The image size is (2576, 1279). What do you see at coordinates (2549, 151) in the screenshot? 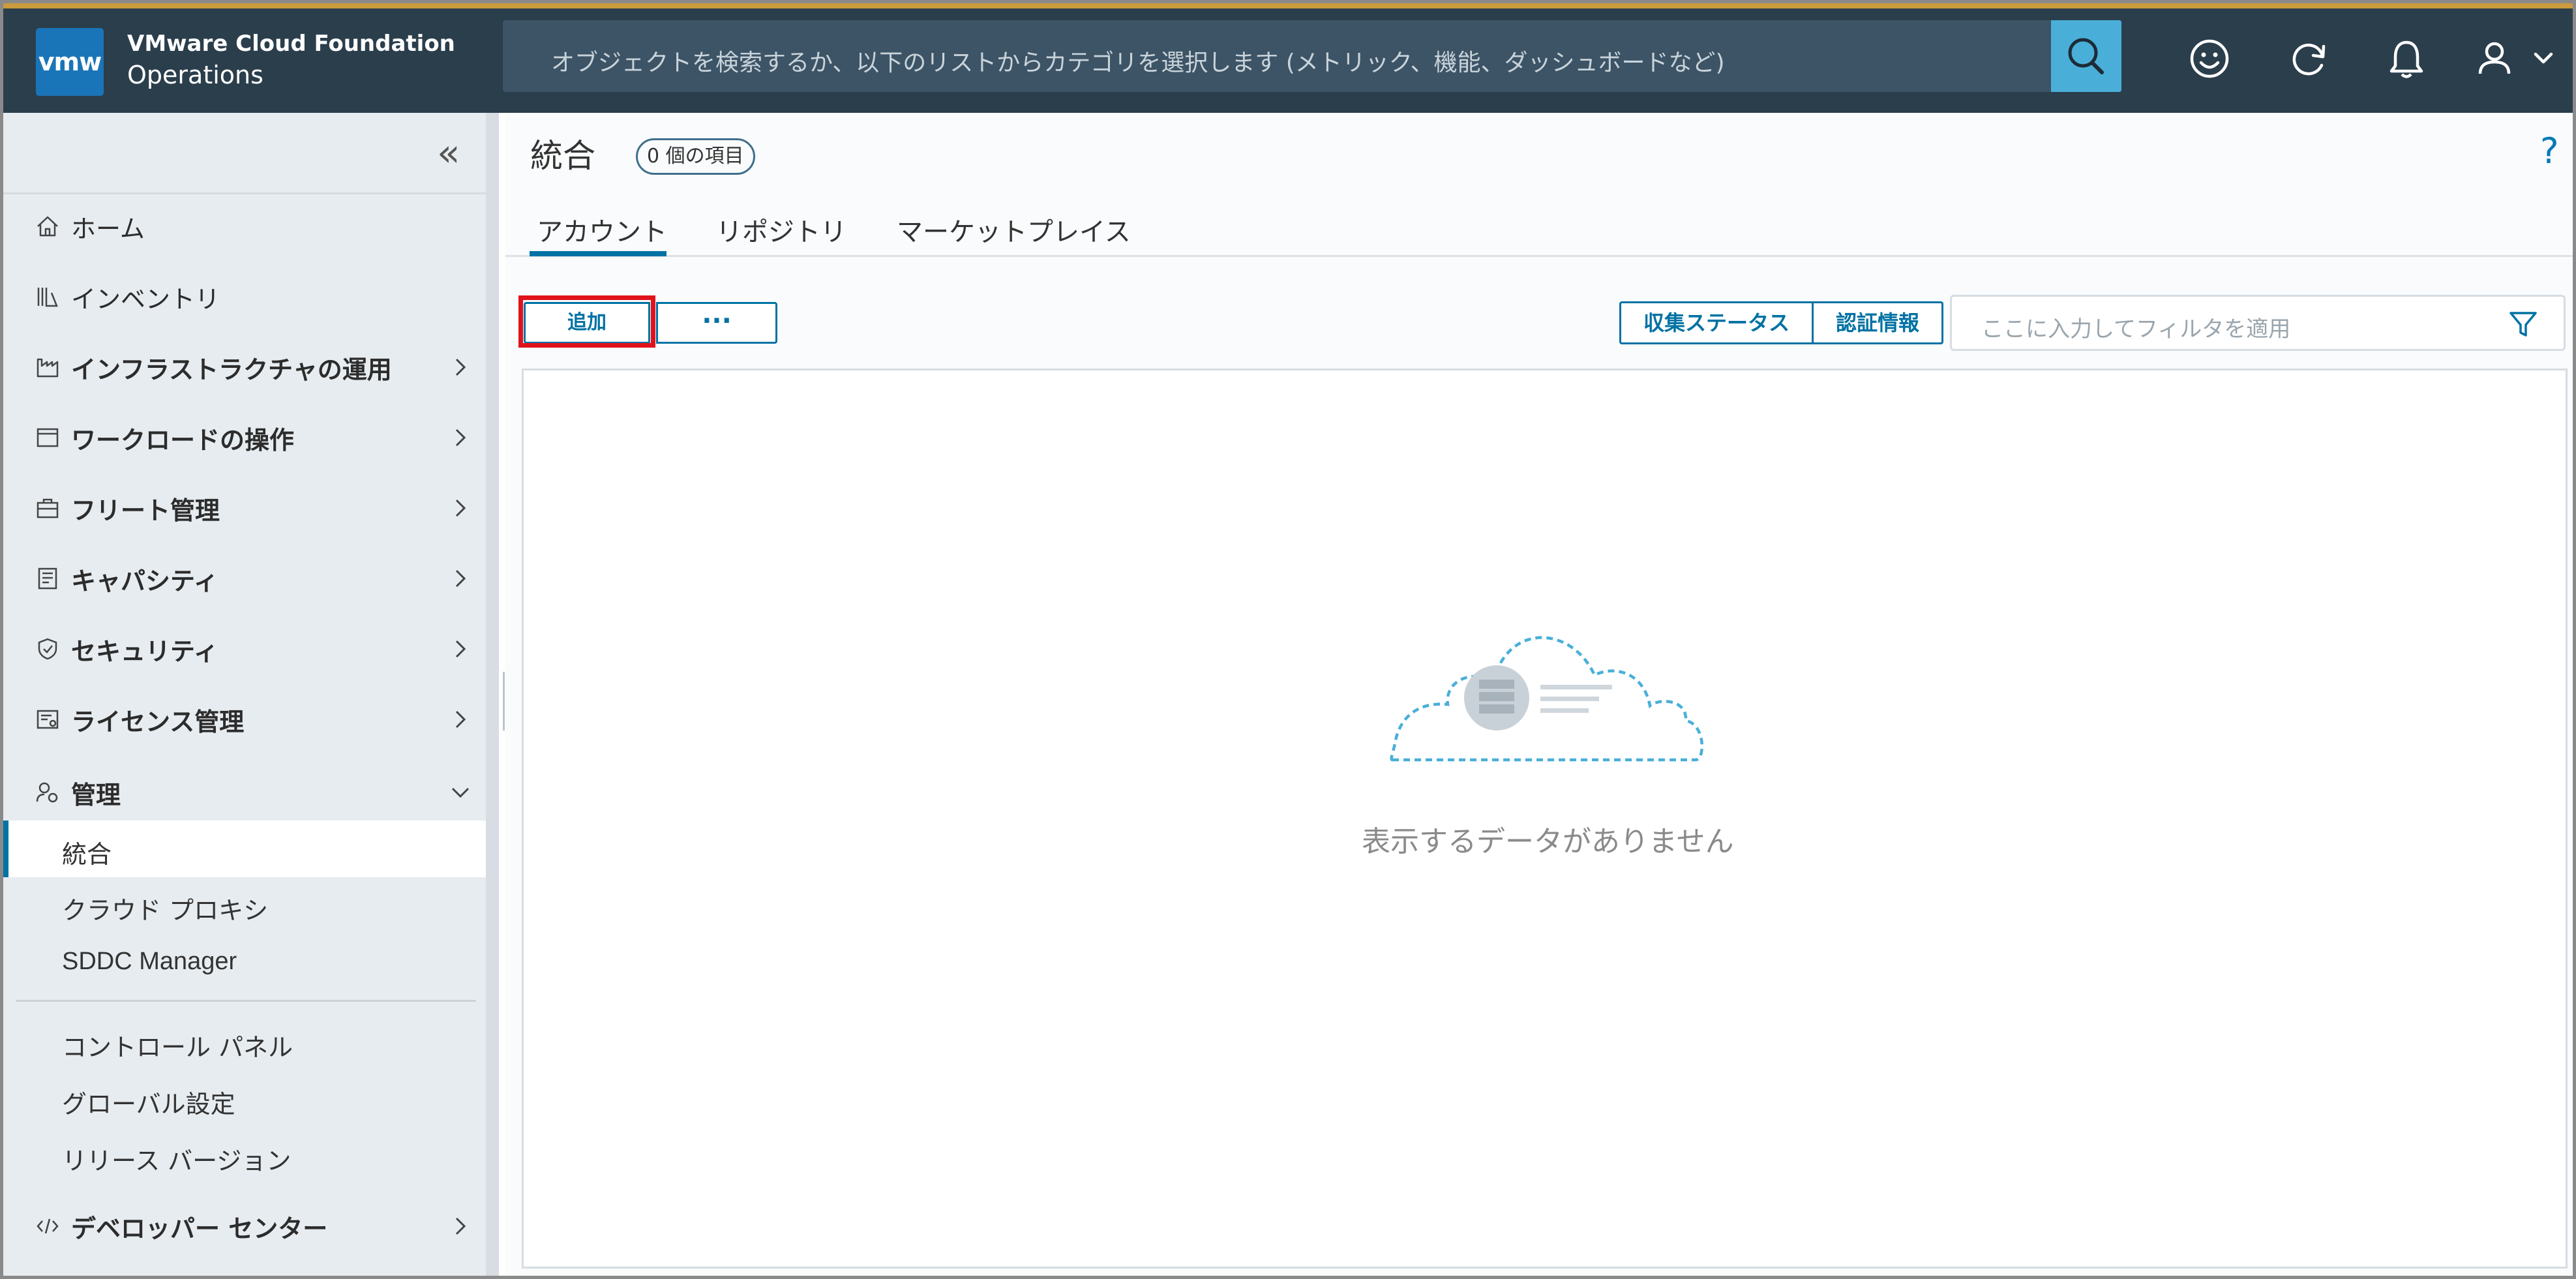
I see `help-icon: ?` at bounding box center [2549, 151].